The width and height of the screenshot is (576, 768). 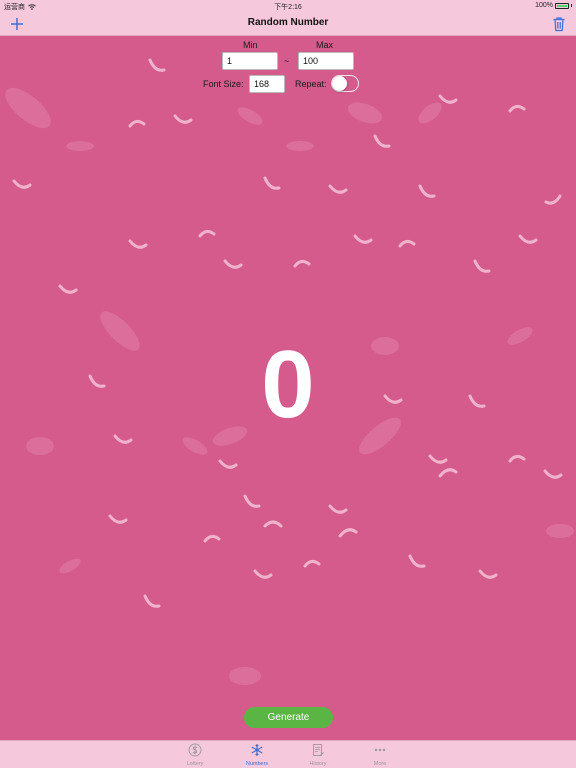 I want to click on tab-history: History, so click(x=318, y=755).